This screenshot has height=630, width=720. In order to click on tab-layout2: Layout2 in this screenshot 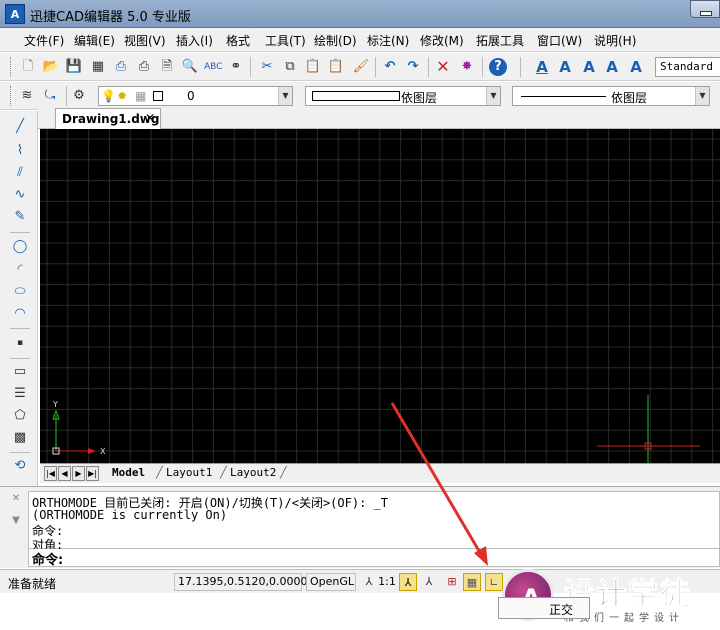, I will do `click(253, 472)`.